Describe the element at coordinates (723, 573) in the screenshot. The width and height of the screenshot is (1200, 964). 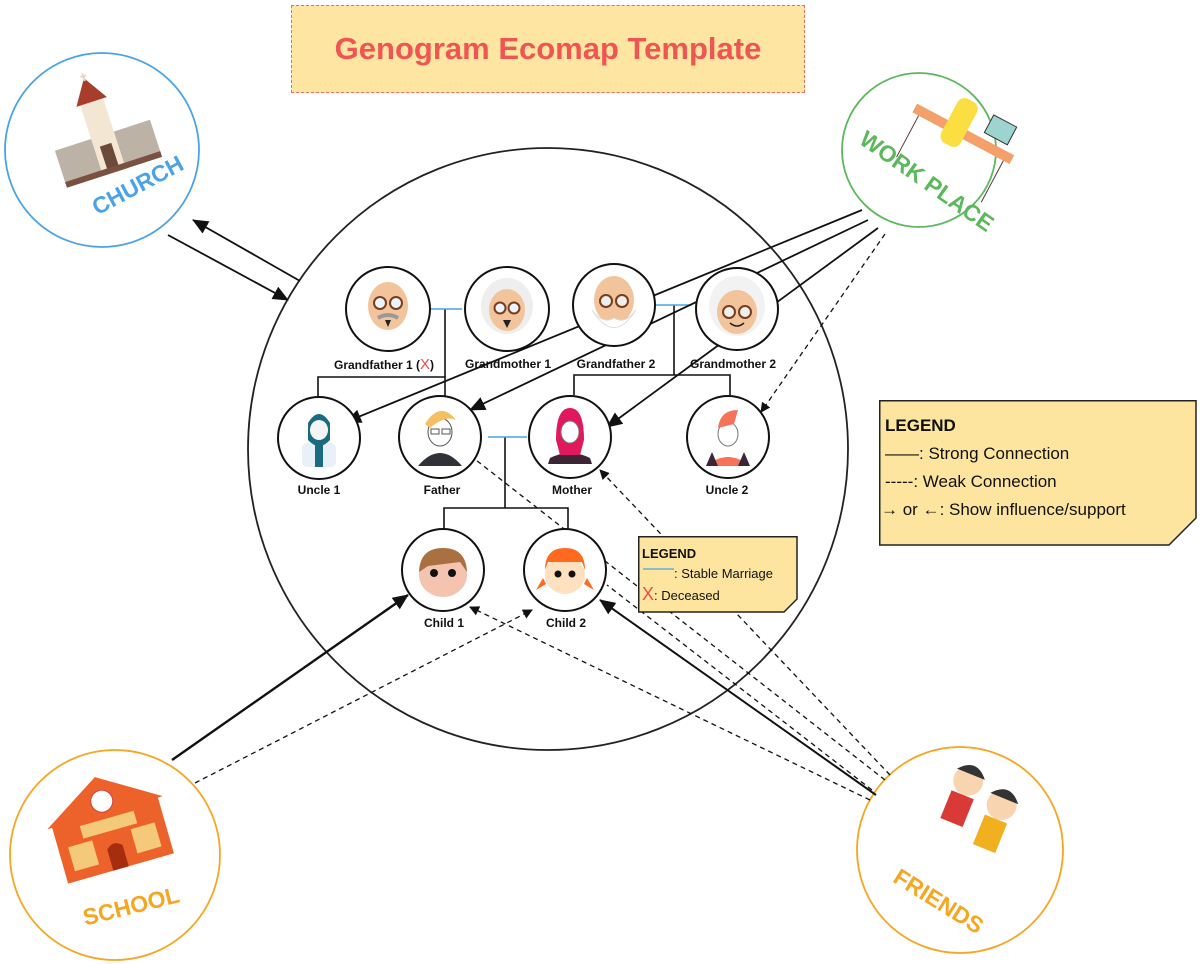
I see `marriage-text: : Stable Marriage` at that location.